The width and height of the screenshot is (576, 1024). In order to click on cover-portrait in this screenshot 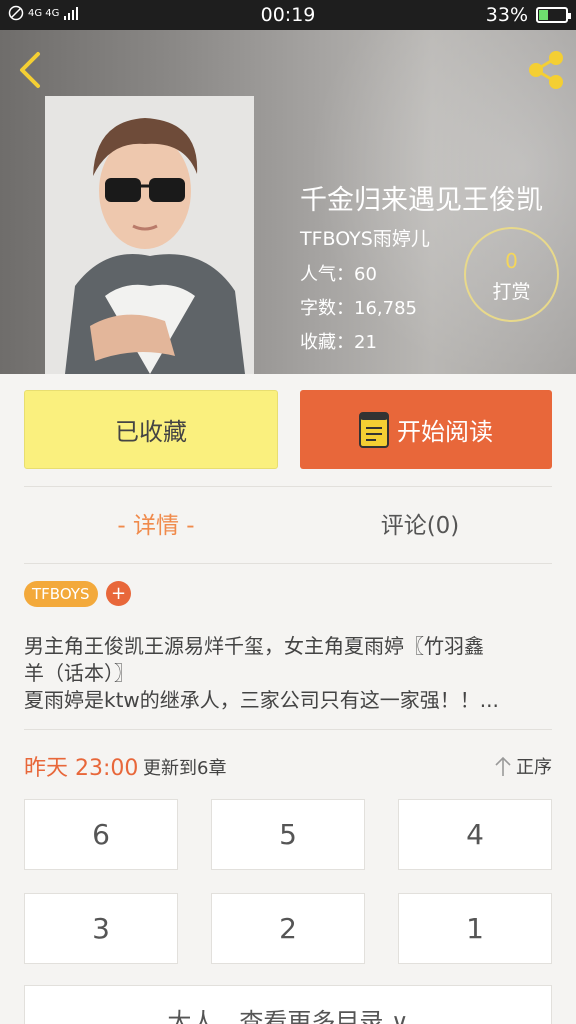, I will do `click(149, 235)`.